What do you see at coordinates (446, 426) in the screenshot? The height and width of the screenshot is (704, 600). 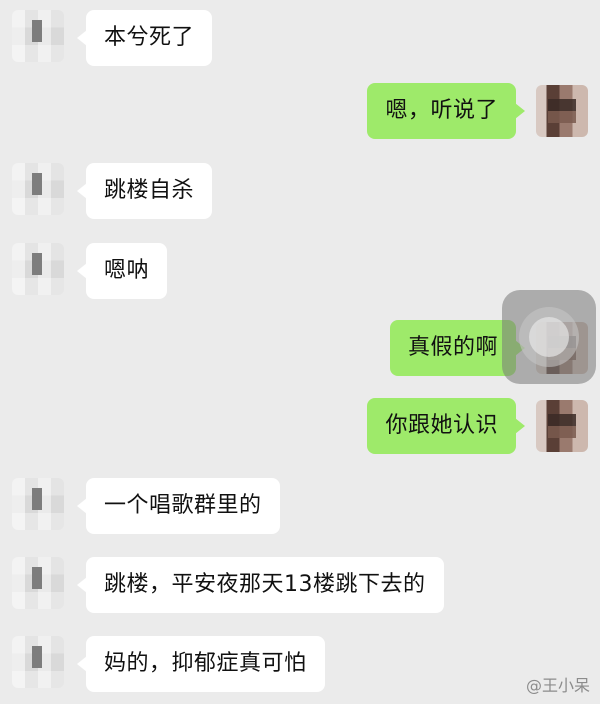 I see `message-bubble: 你跟她认识` at bounding box center [446, 426].